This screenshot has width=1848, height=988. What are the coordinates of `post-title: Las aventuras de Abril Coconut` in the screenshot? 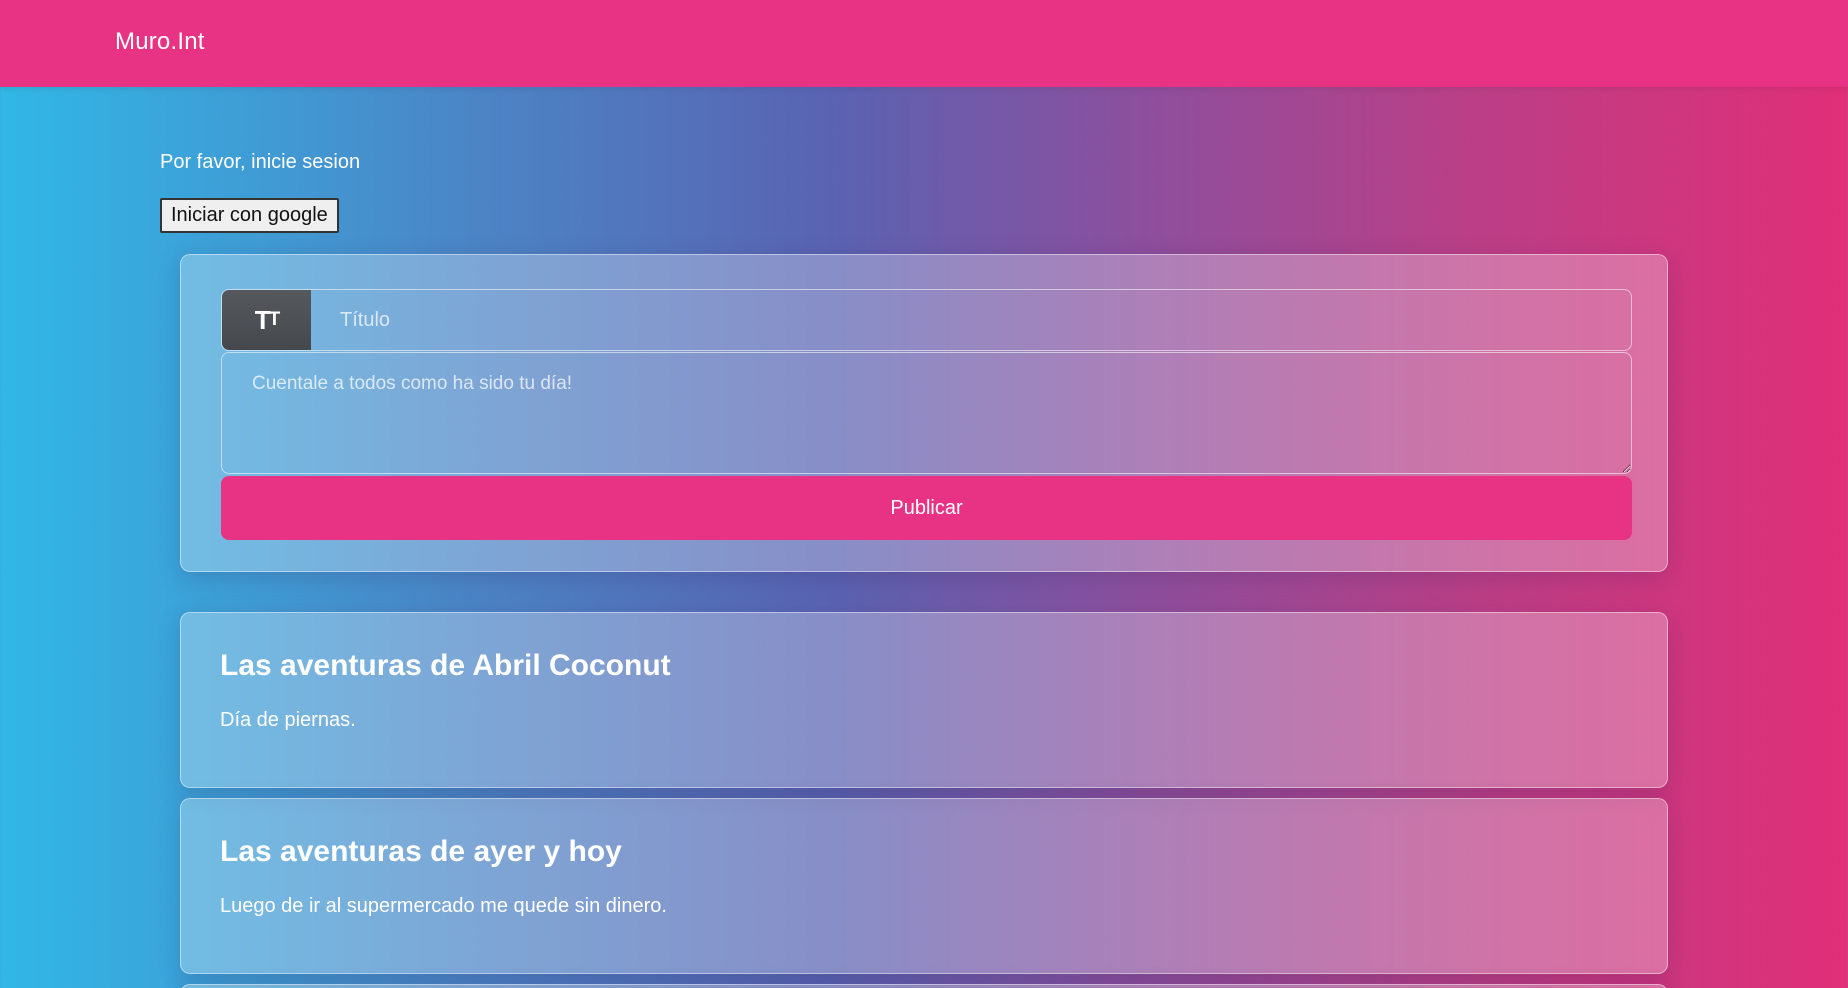 It's located at (445, 665).